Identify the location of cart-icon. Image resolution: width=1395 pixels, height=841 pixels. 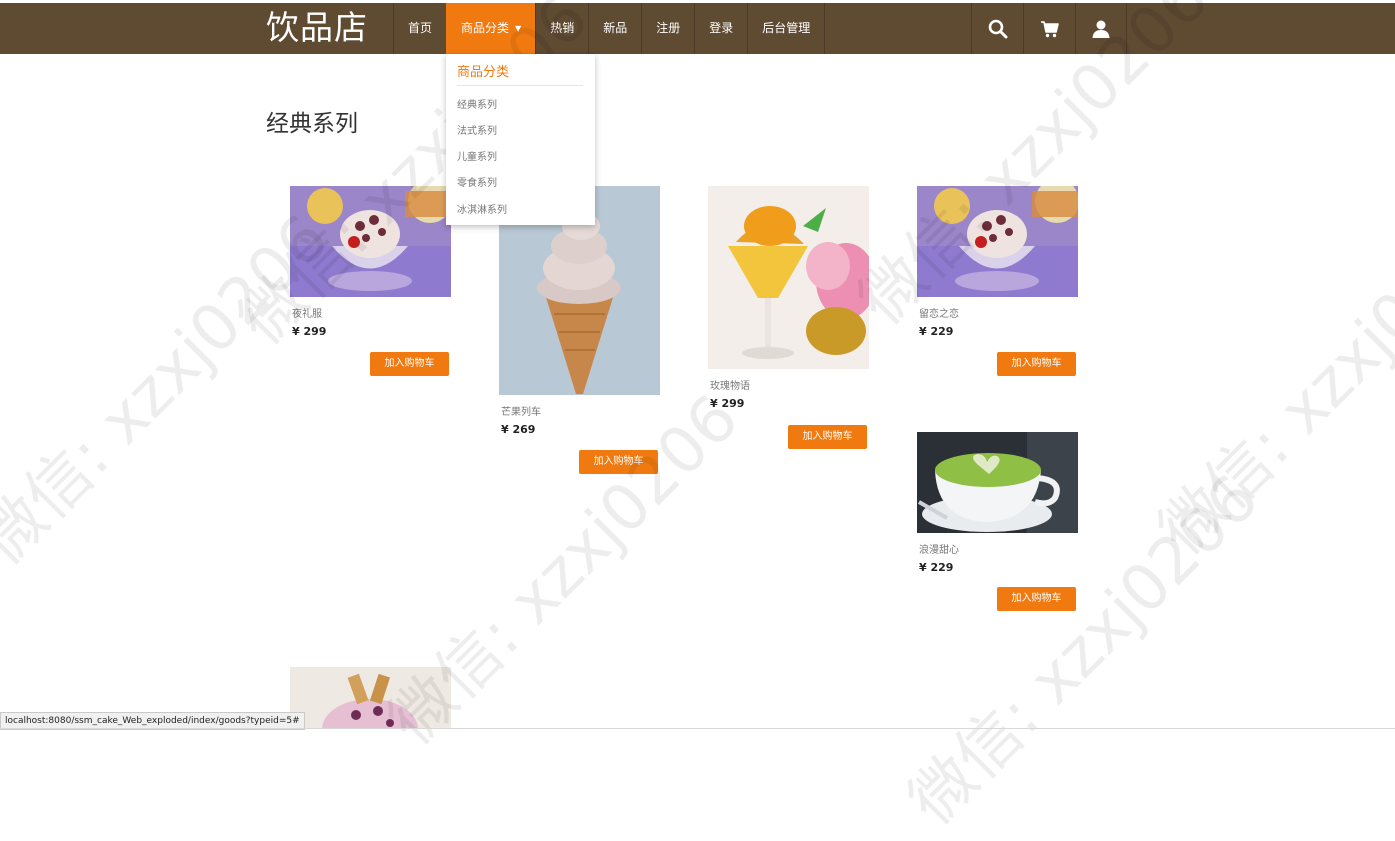
(1049, 28).